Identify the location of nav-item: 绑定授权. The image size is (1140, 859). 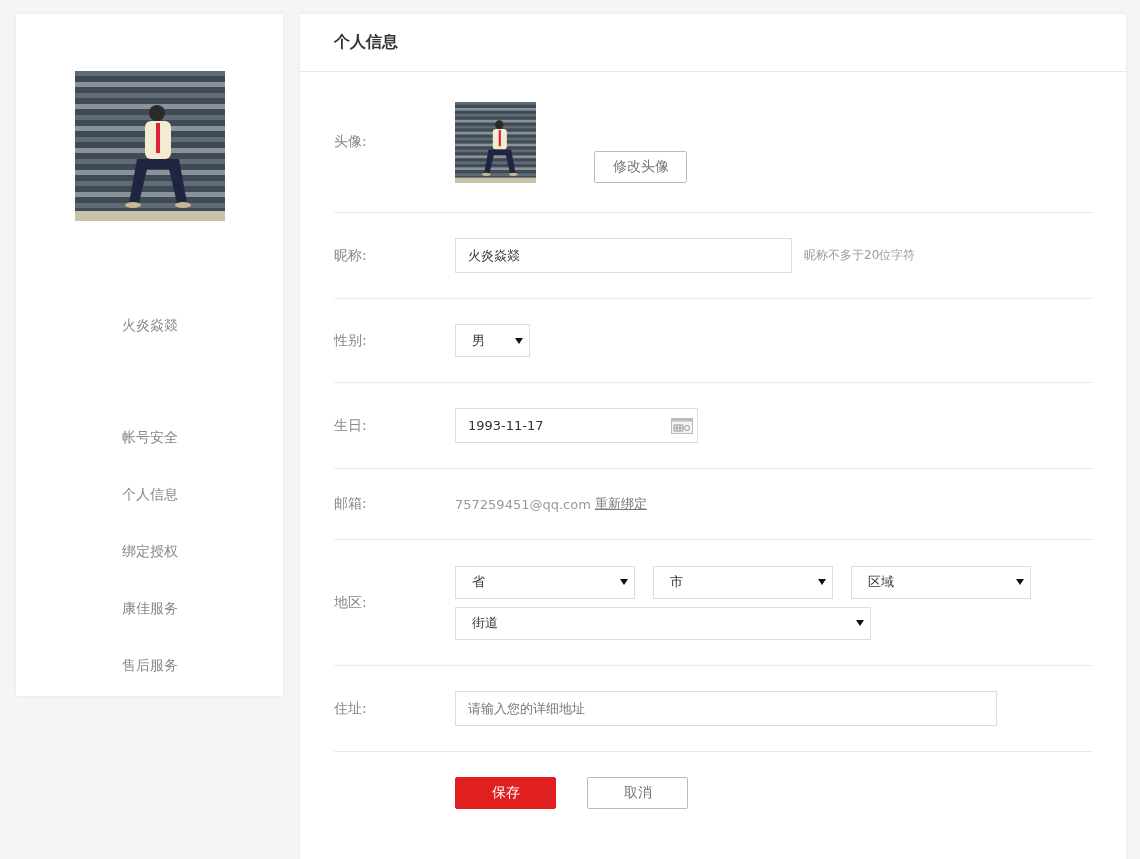
(149, 551).